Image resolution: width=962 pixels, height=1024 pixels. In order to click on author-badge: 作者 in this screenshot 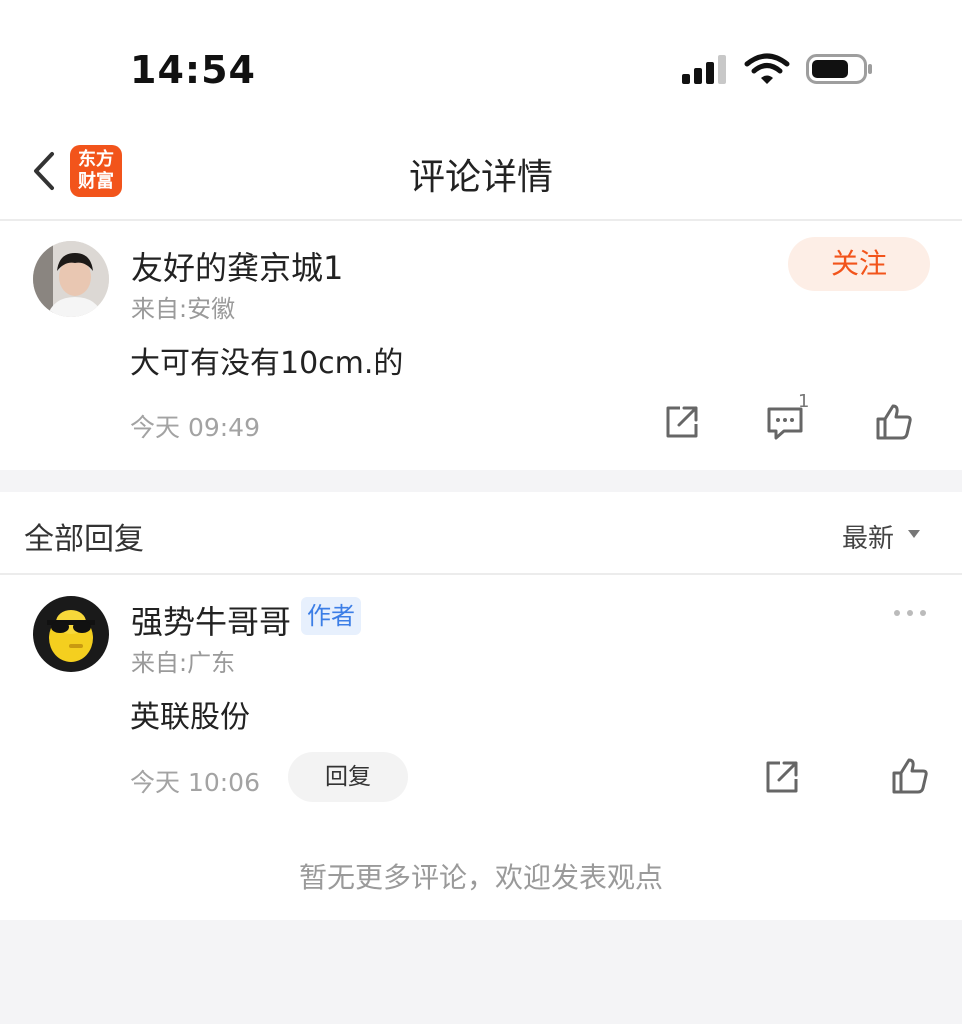, I will do `click(331, 616)`.